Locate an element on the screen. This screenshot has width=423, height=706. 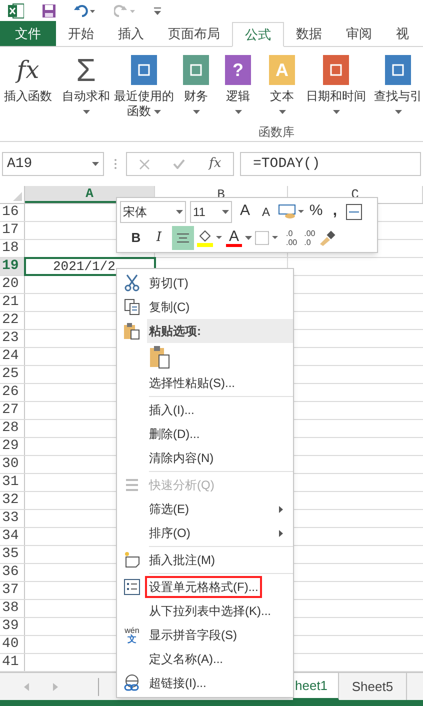
row-header: 24 is located at coordinates (12, 356).